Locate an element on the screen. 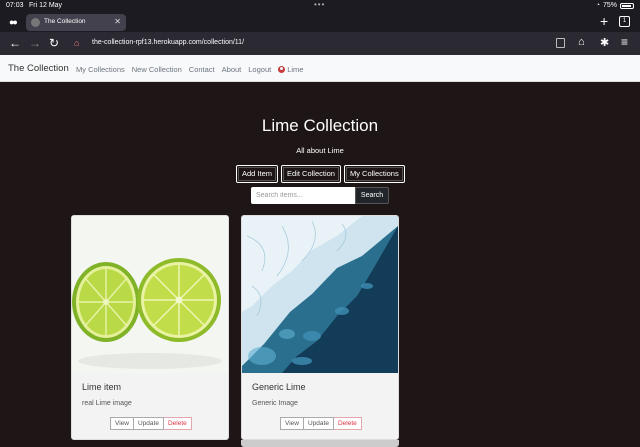 Image resolution: width=640 pixels, height=447 pixels. private-browsing-icon: ●● is located at coordinates (13, 22).